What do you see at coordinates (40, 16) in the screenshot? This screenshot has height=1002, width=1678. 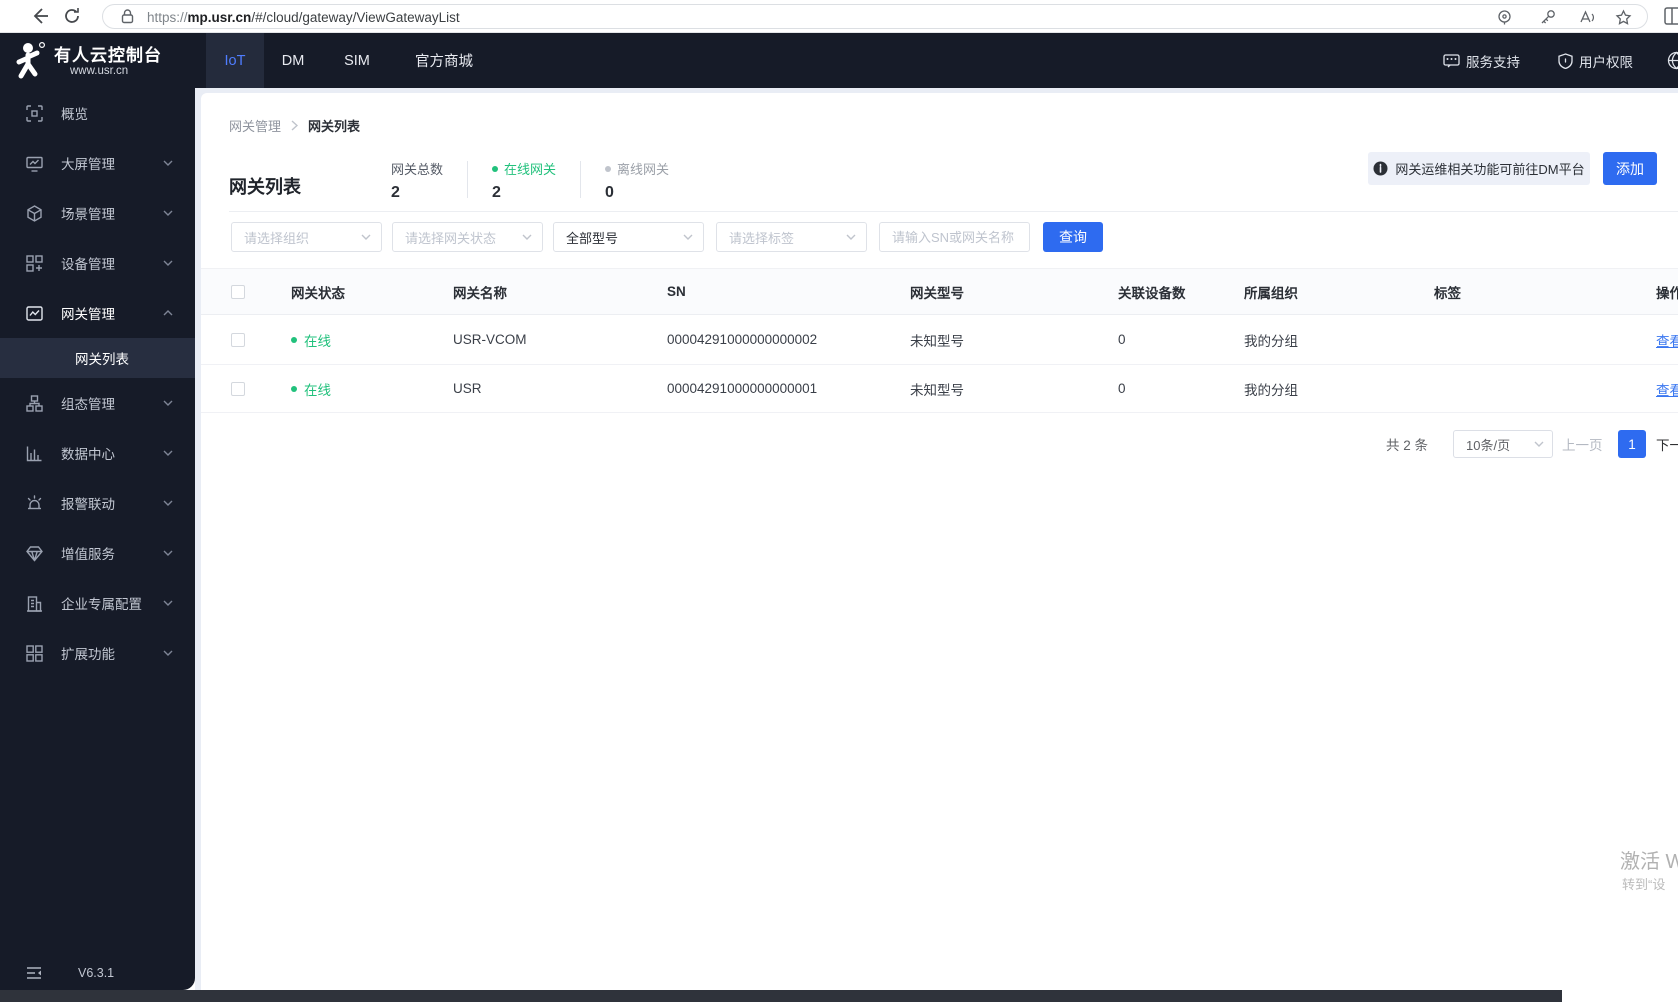 I see `back-icon` at bounding box center [40, 16].